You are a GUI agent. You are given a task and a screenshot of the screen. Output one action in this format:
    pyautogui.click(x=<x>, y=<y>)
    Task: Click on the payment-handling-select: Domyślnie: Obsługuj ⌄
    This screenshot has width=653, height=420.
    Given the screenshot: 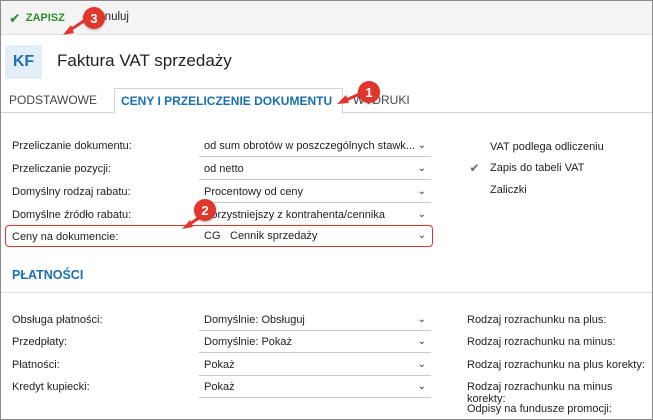 What is the action you would take?
    pyautogui.click(x=315, y=321)
    